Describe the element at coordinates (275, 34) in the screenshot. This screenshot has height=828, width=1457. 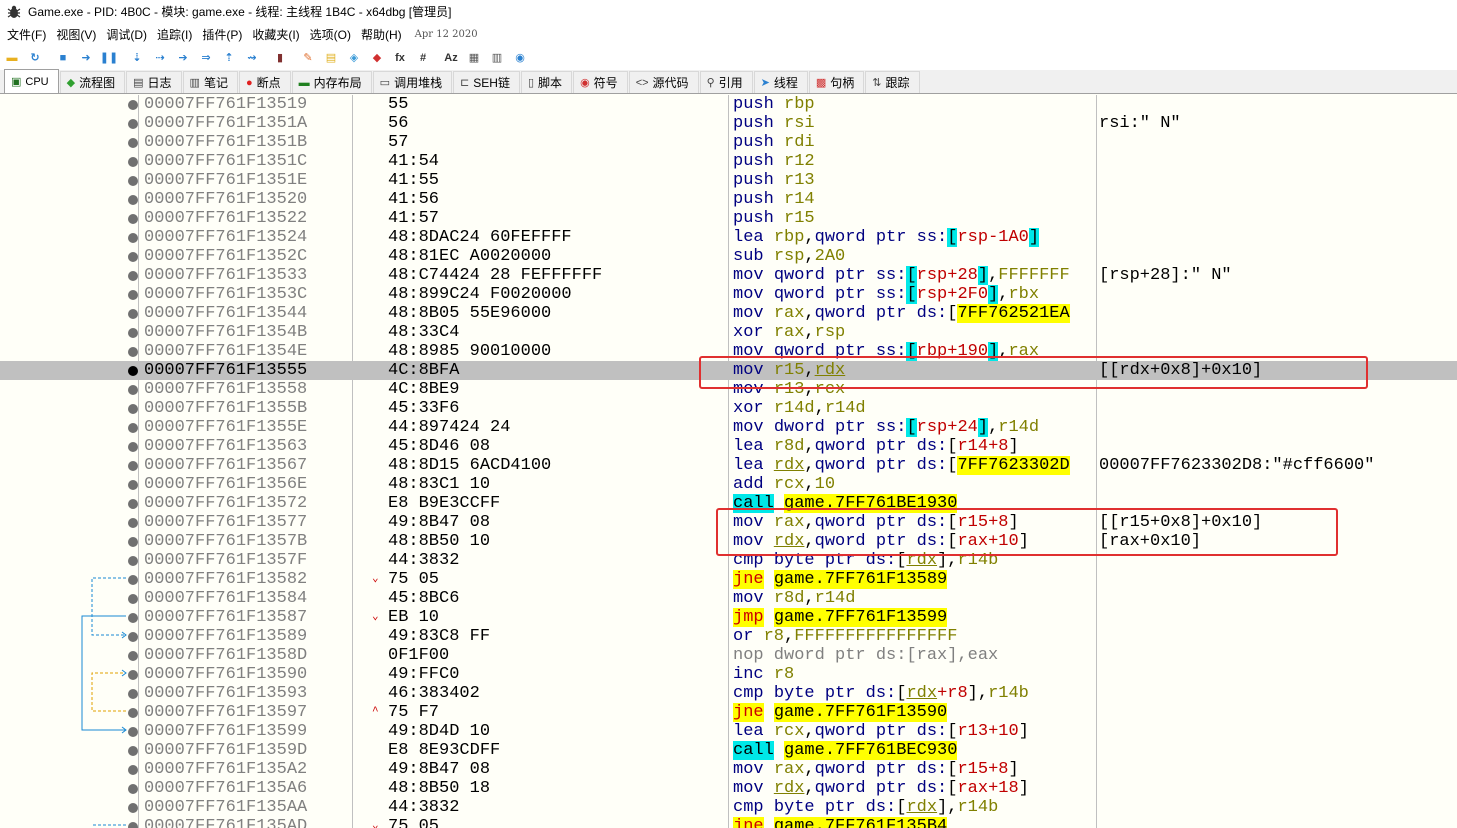
I see `menu-item-5: 收藏夹(I)` at that location.